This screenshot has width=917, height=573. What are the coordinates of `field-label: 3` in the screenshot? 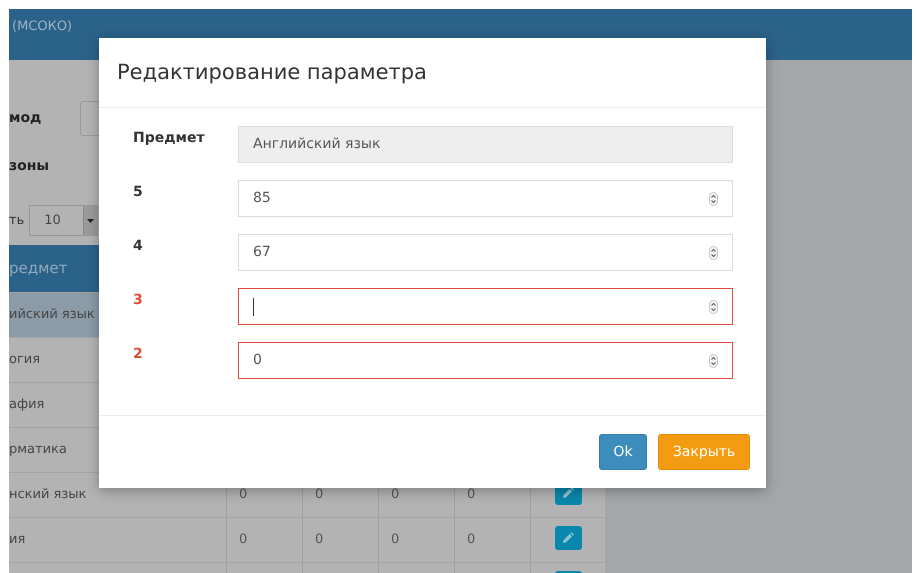 It's located at (138, 300).